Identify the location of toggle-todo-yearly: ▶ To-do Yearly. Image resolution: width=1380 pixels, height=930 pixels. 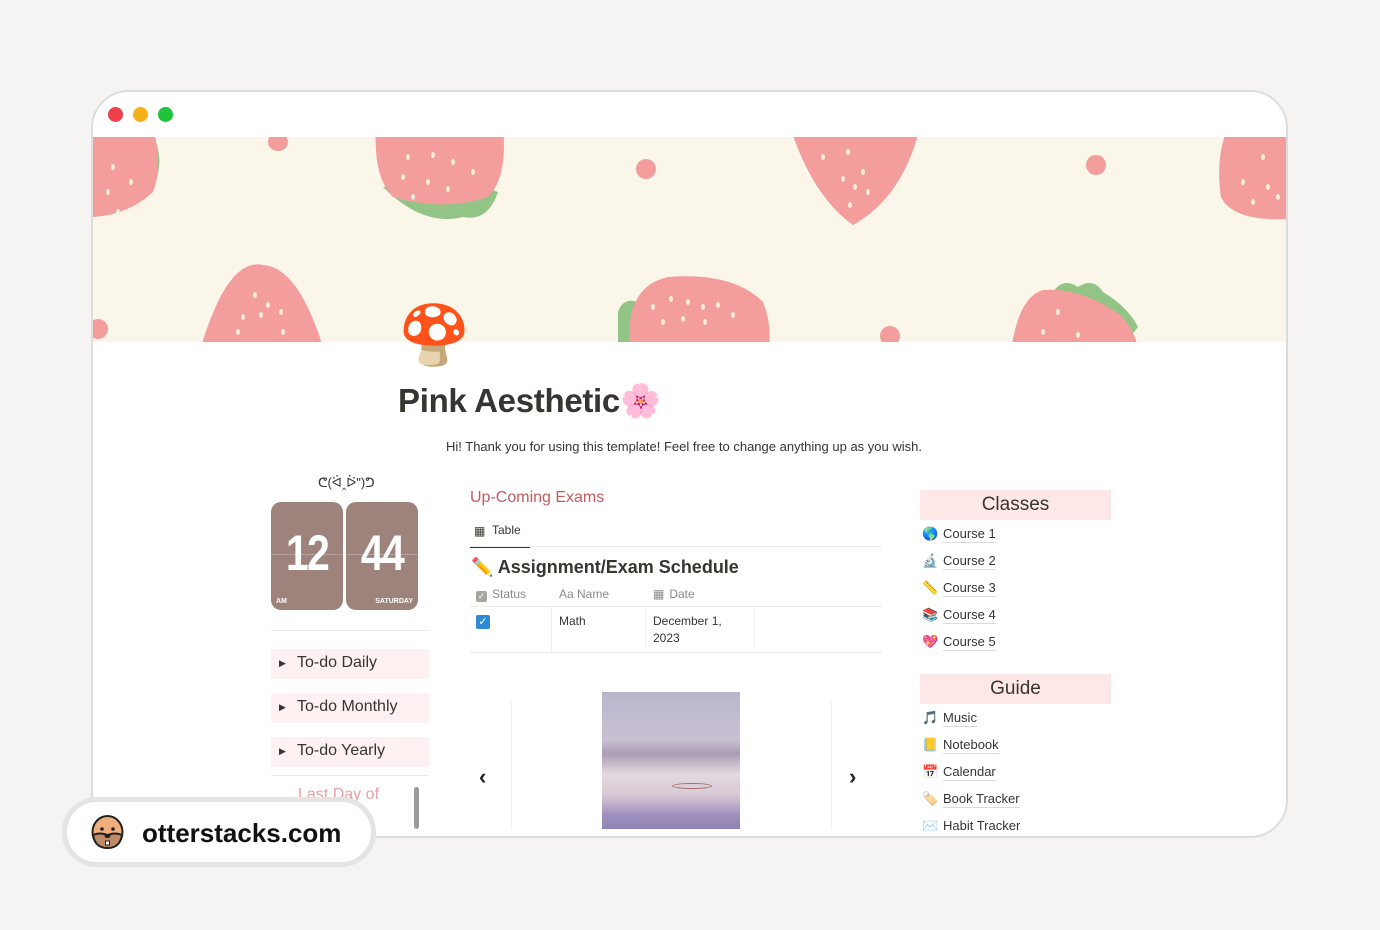
(350, 752).